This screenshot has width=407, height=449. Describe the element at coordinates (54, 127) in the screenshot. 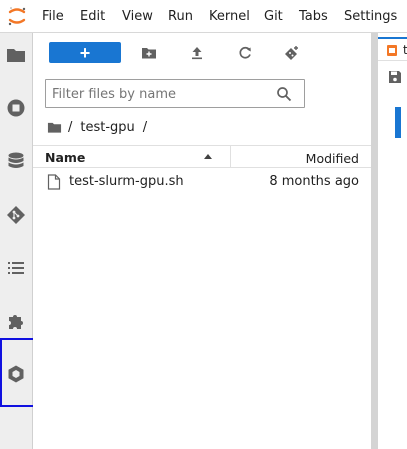

I see `home-folder-icon` at that location.